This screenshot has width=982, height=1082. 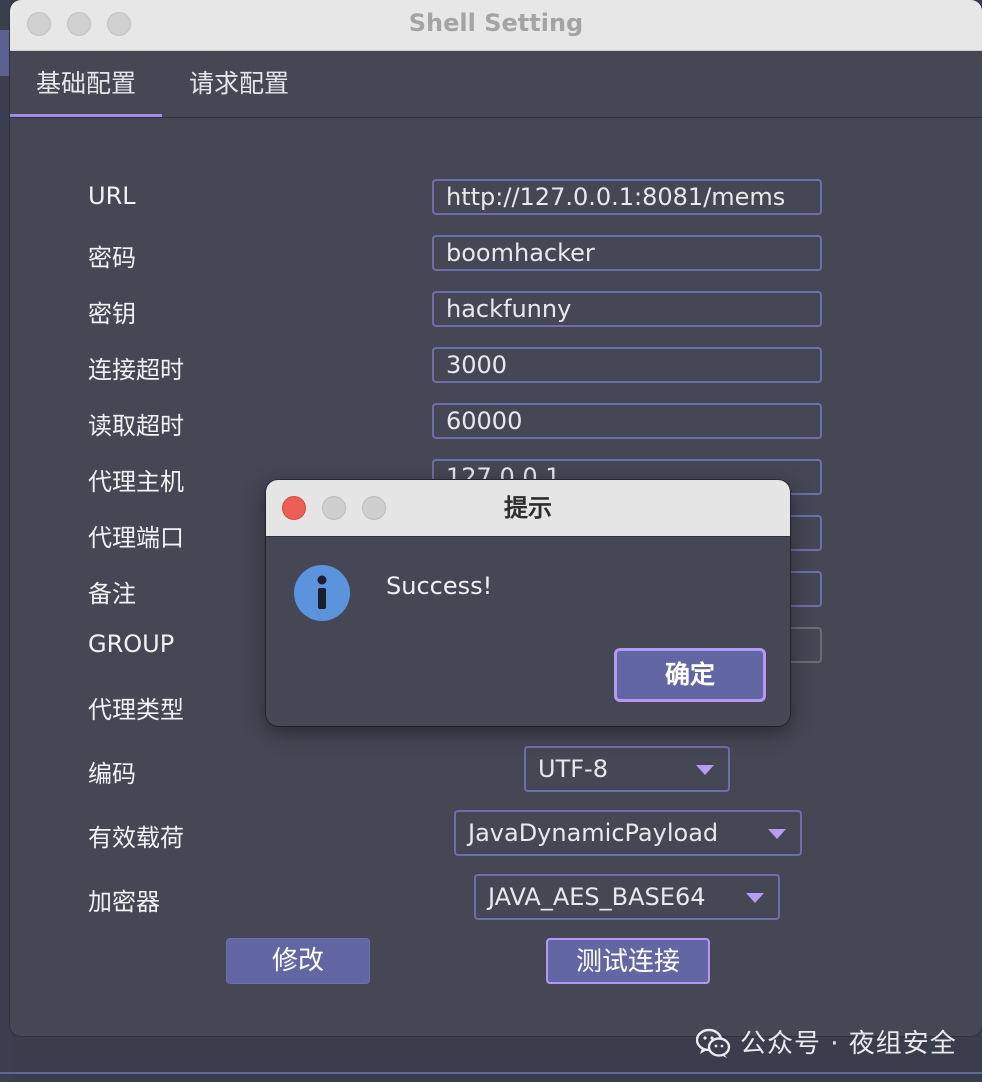 I want to click on modify-button: 修改, so click(x=298, y=961).